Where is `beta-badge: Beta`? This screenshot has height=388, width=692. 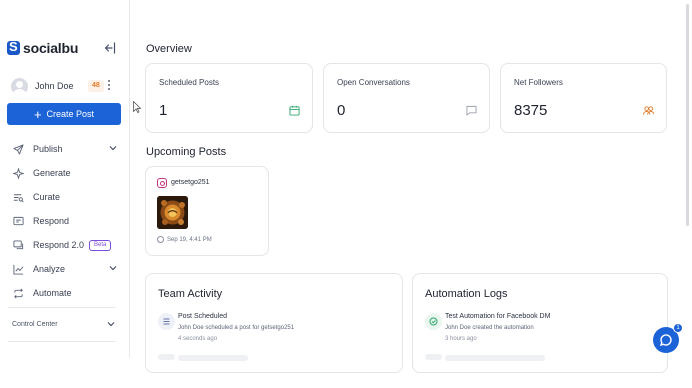 beta-badge: Beta is located at coordinates (100, 245).